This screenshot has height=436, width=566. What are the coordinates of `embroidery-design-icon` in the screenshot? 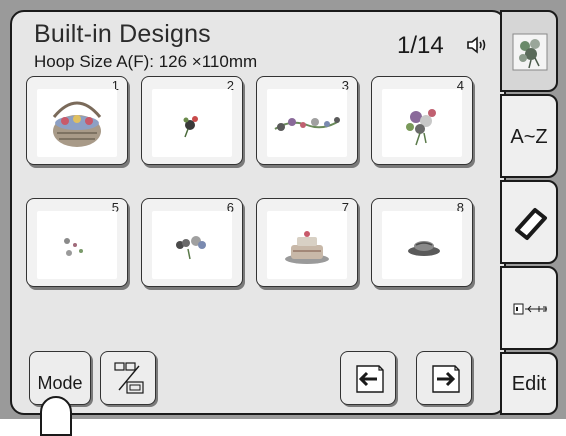 It's located at (530, 52).